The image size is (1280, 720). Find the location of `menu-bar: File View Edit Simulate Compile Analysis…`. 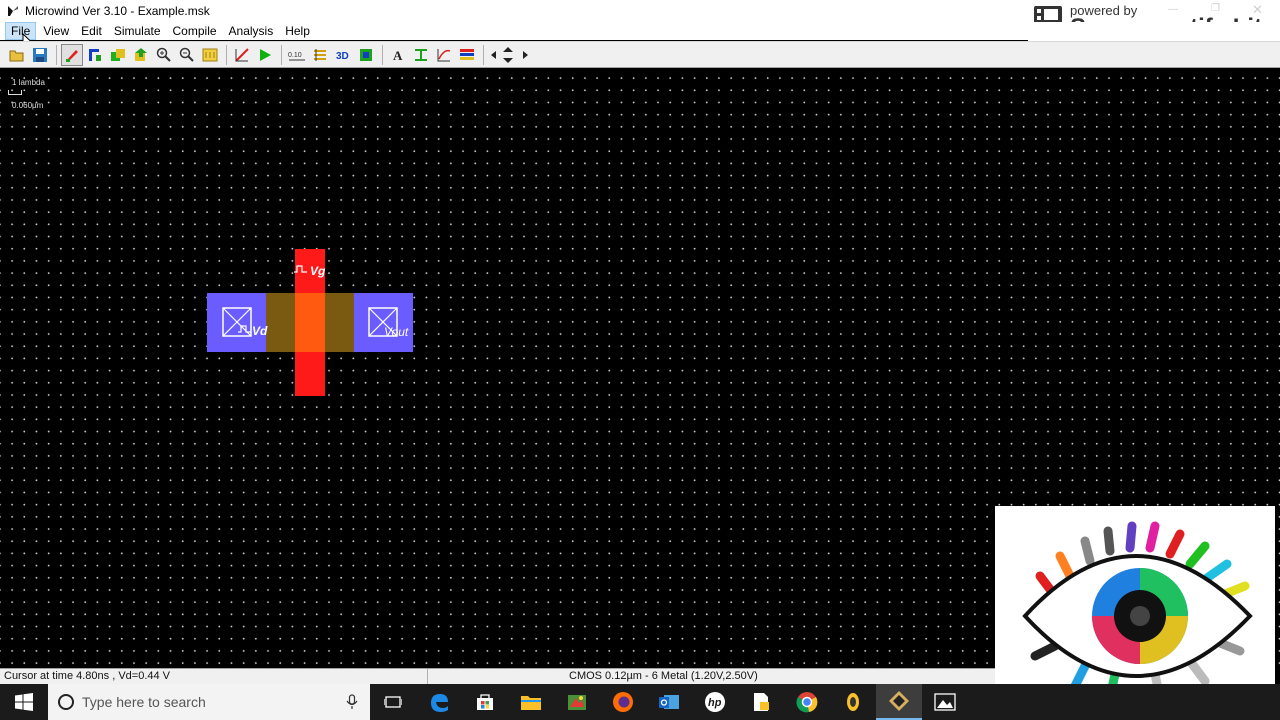

menu-bar: File View Edit Simulate Compile Analysis… is located at coordinates (640, 31).